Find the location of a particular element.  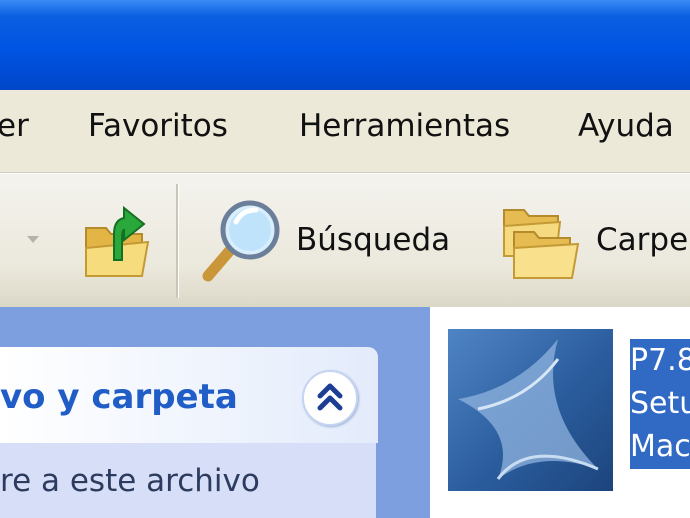

file-name-line-2: Setu is located at coordinates (660, 403).